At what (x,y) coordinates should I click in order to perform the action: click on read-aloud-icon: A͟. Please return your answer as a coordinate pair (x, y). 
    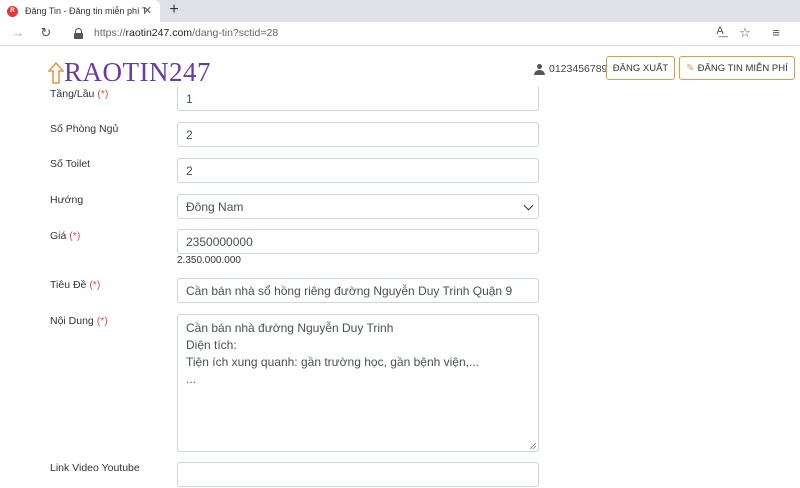
    Looking at the image, I should click on (720, 31).